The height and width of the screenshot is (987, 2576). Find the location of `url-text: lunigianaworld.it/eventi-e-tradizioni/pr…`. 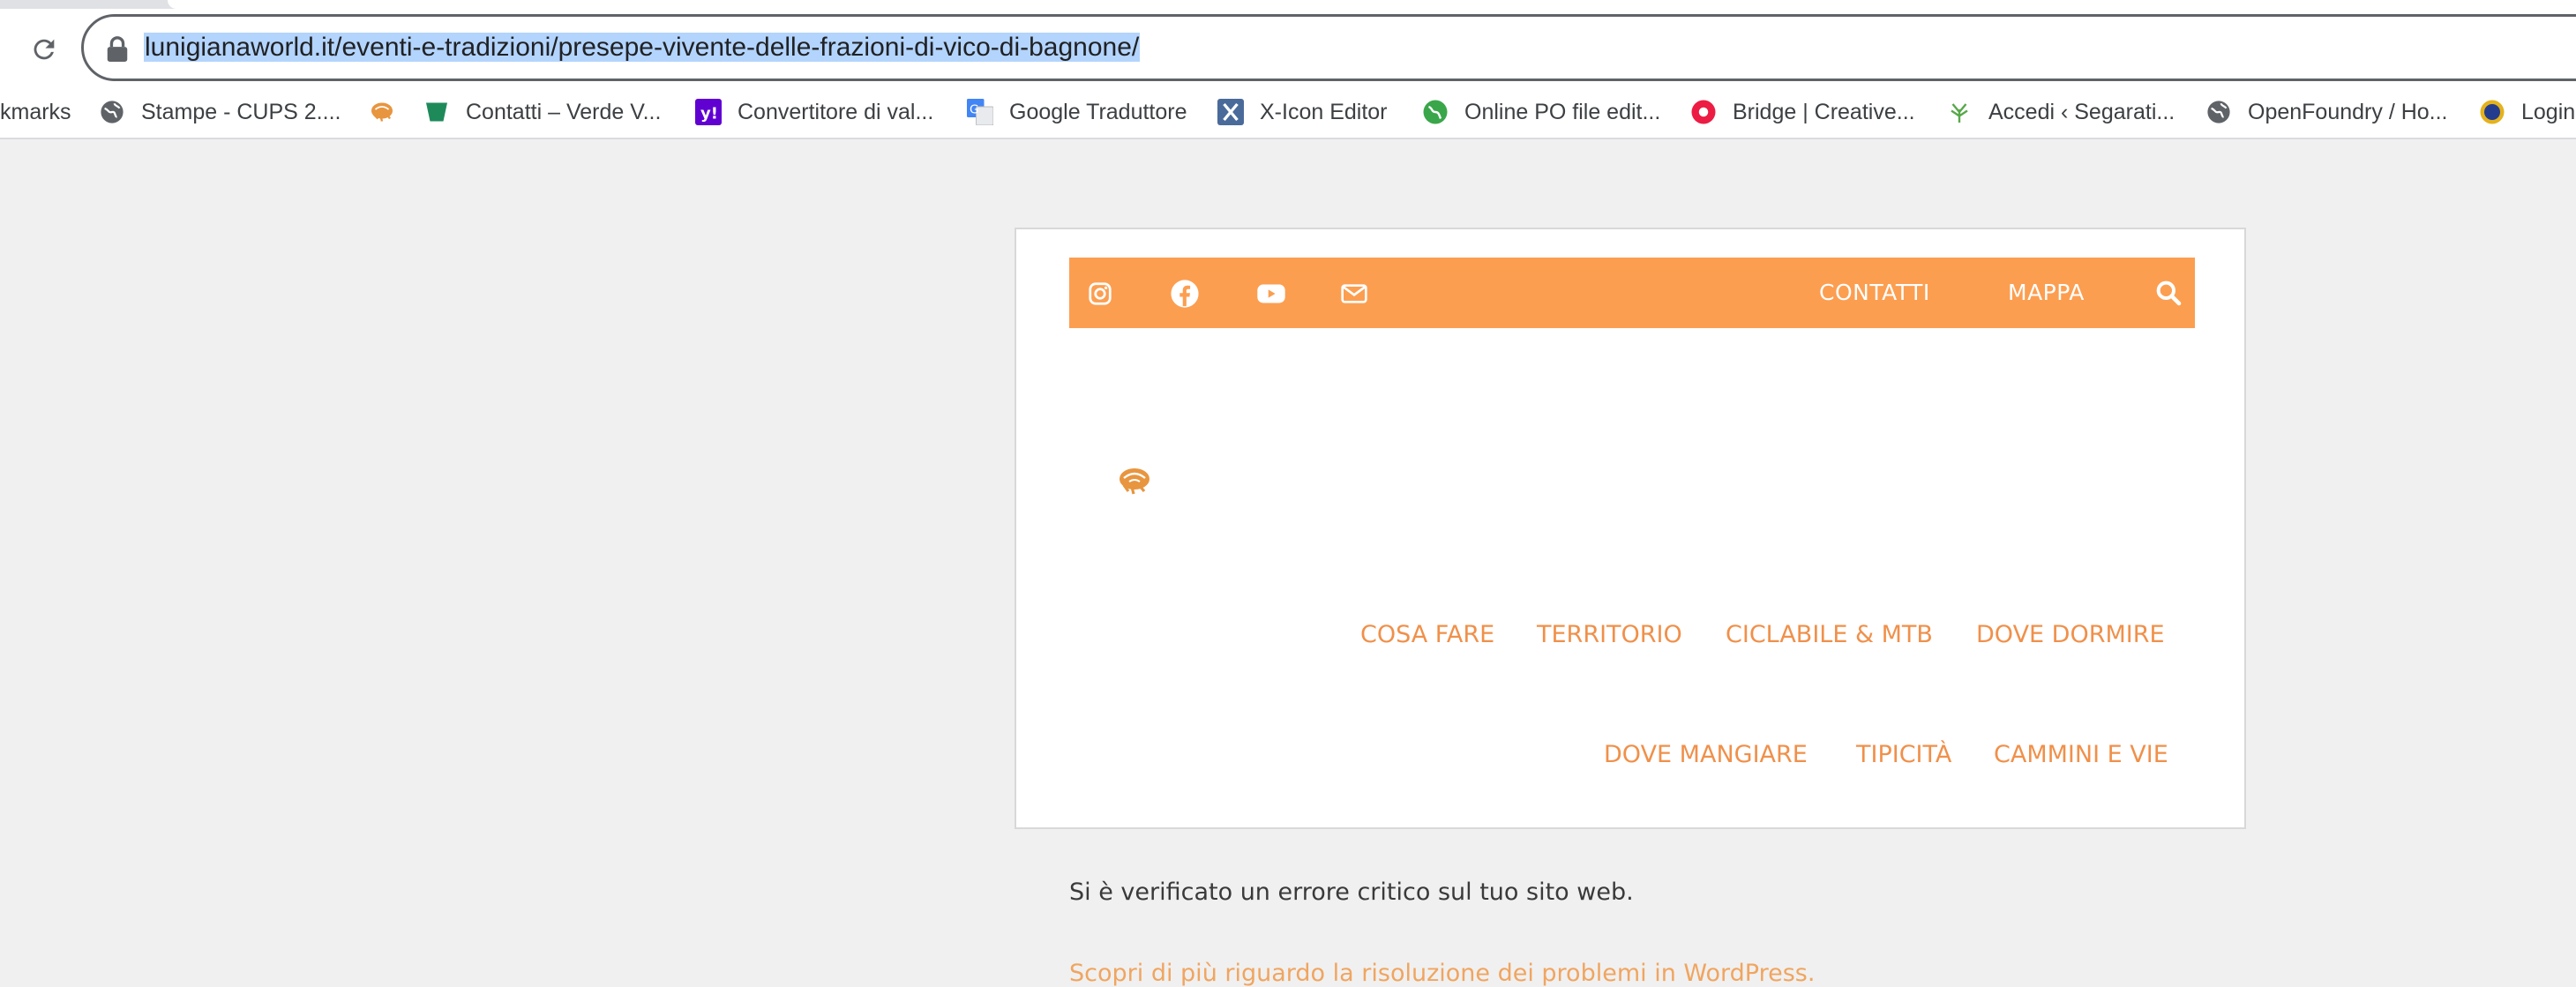

url-text: lunigianaworld.it/eventi-e-tradizioni/pr… is located at coordinates (642, 47).